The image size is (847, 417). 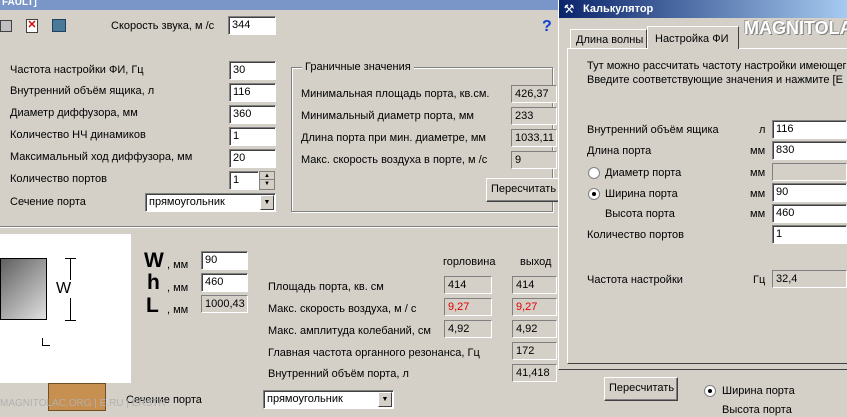 What do you see at coordinates (640, 214) in the screenshot?
I see `calc-height-label: Высота порта` at bounding box center [640, 214].